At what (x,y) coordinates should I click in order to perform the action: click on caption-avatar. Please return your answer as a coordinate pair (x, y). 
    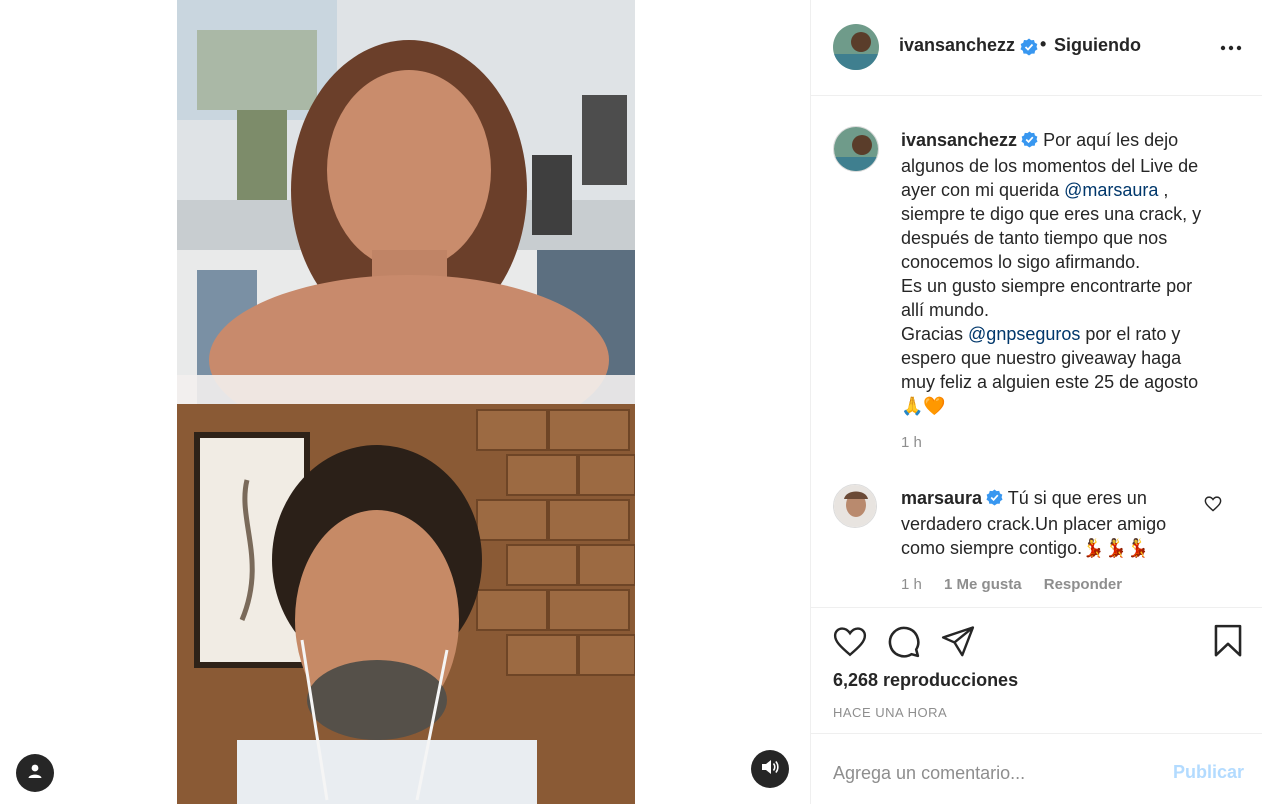
    Looking at the image, I should click on (856, 149).